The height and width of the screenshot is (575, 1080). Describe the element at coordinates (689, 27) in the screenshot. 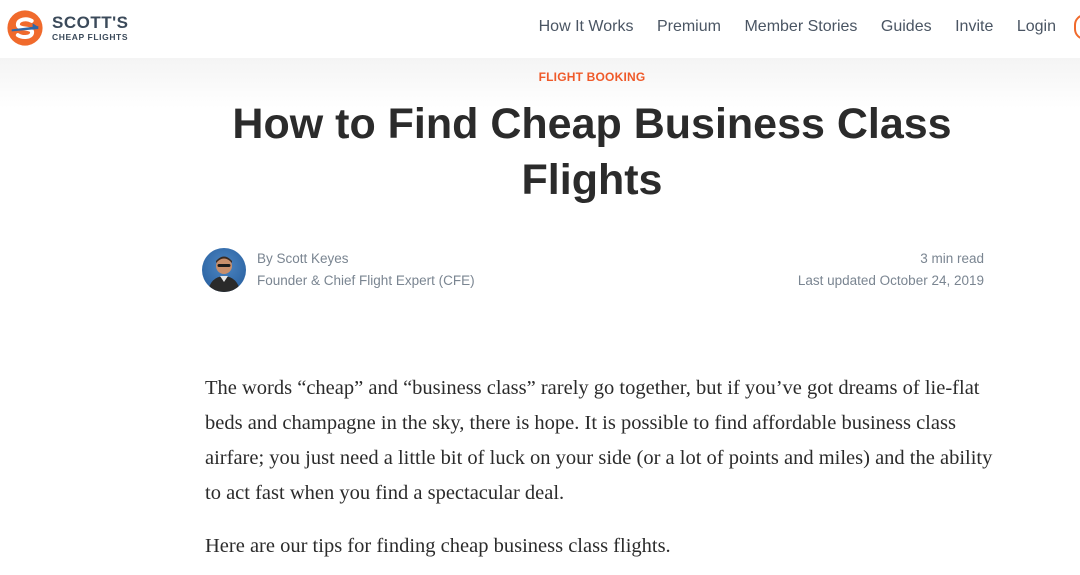

I see `nav-premium: Premium` at that location.